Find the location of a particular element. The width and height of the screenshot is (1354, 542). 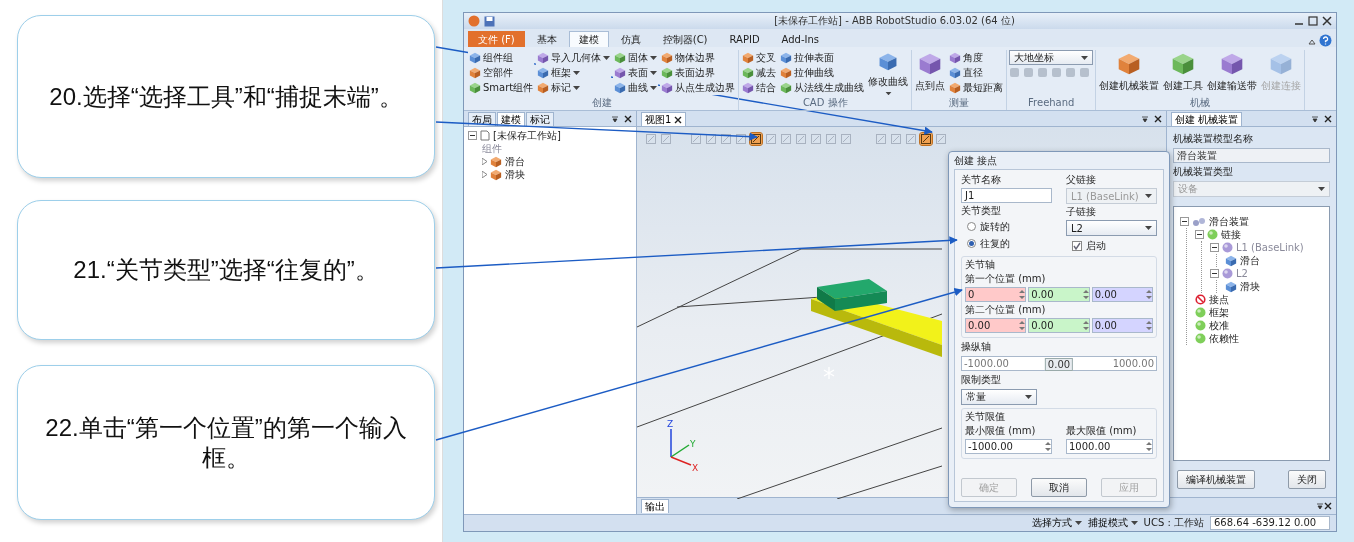

ribbon-button: 创建工具 is located at coordinates (1183, 72).